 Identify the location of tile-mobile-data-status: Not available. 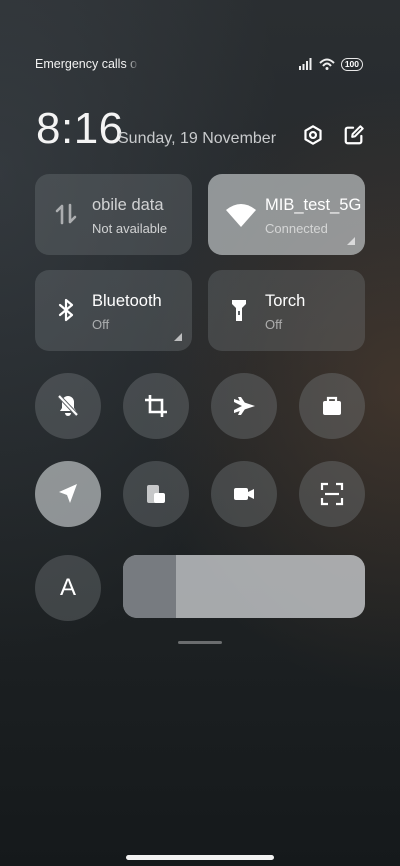
(130, 228).